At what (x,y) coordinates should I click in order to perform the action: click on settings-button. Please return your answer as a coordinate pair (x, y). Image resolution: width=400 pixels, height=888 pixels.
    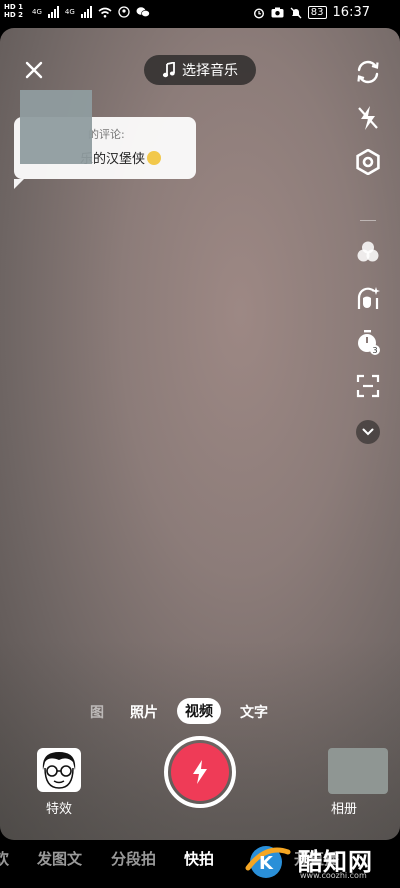
    Looking at the image, I should click on (368, 162).